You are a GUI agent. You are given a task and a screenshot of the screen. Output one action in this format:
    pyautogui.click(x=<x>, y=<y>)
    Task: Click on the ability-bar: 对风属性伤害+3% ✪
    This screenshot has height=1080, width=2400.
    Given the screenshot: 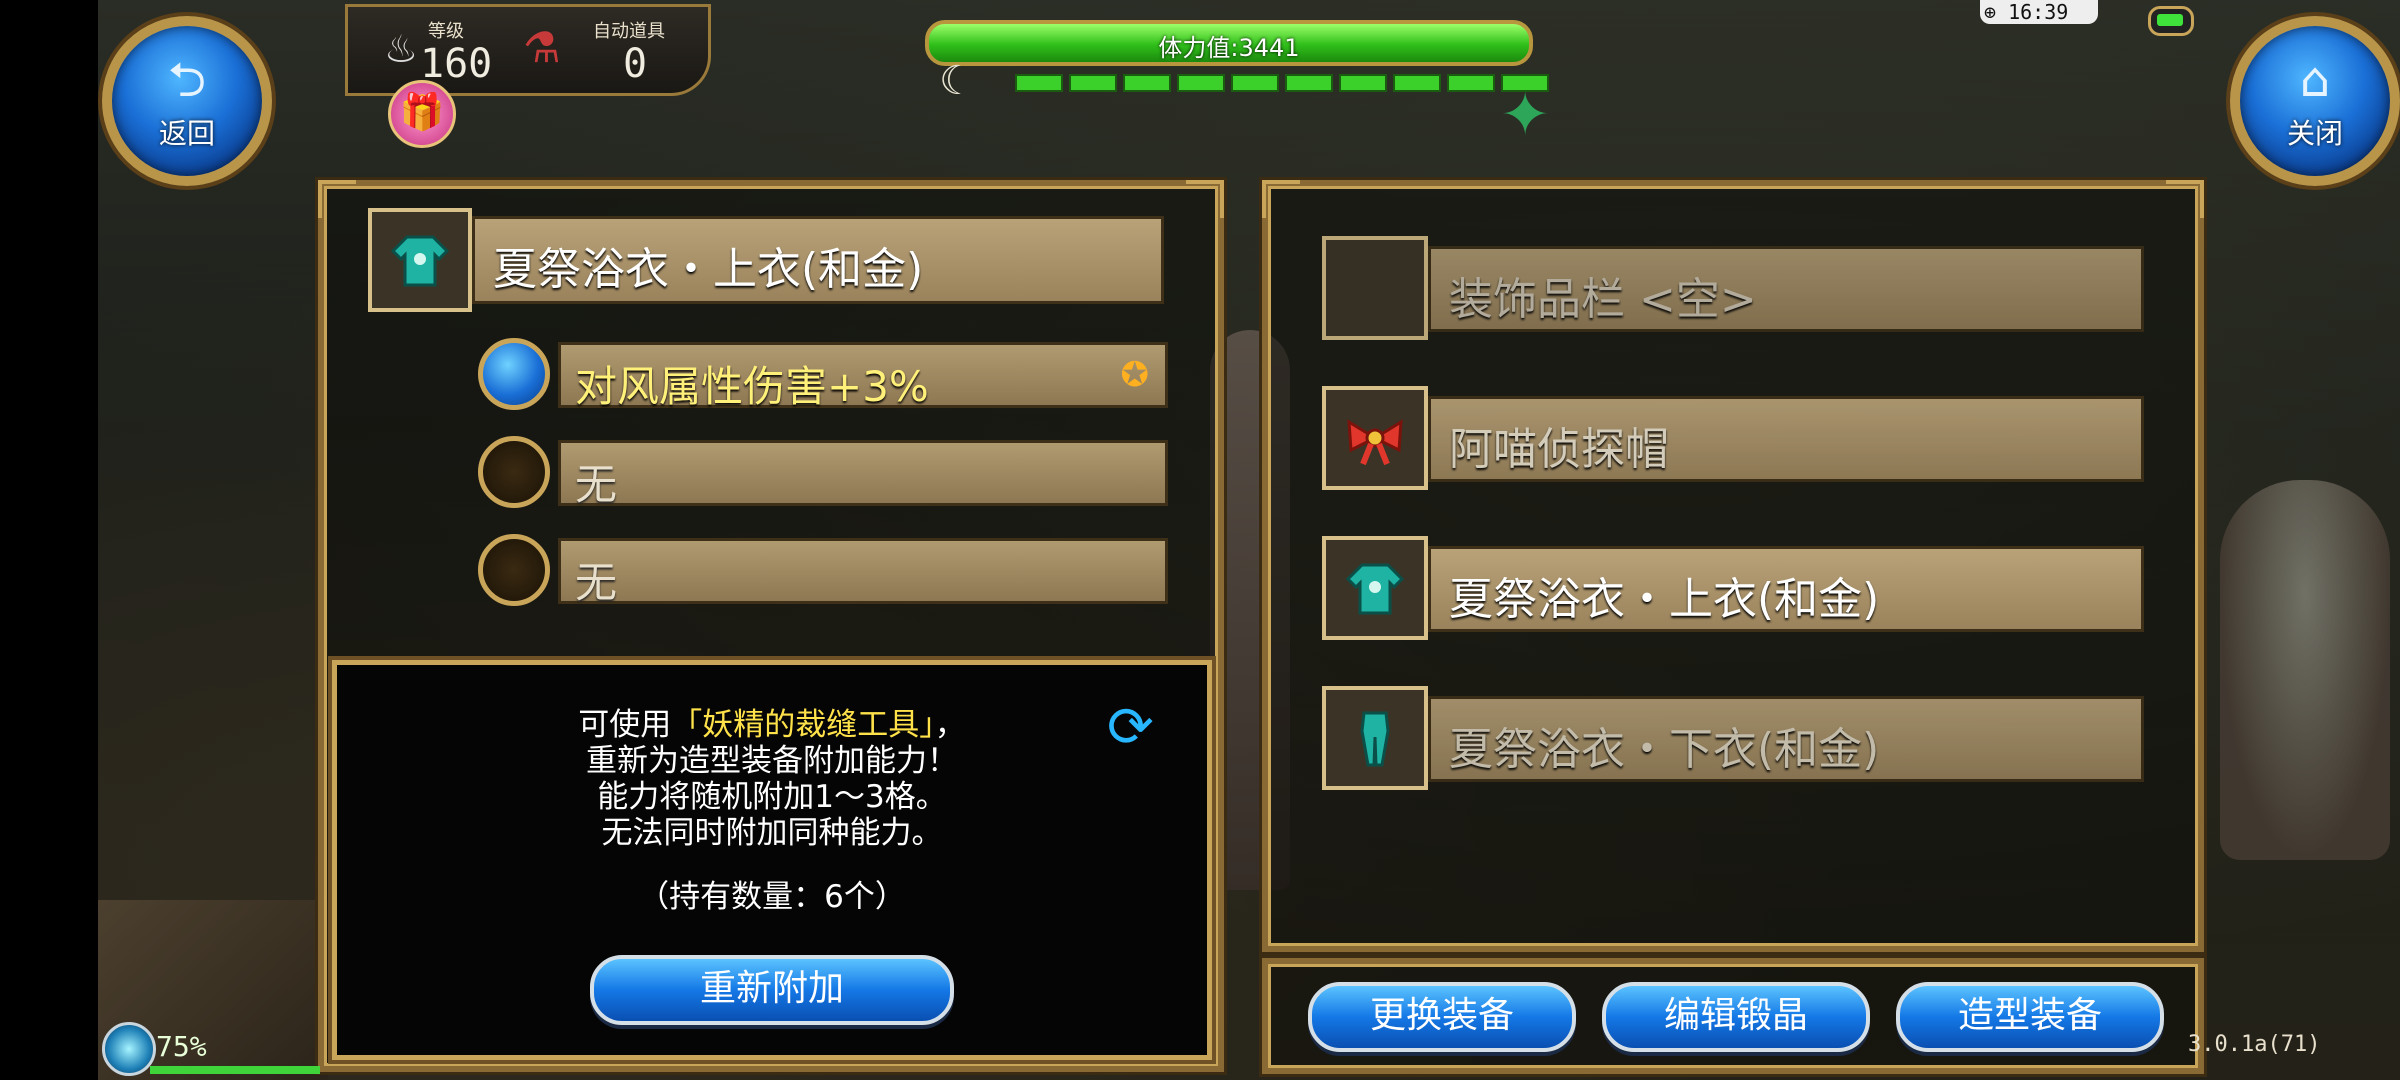 What is the action you would take?
    pyautogui.click(x=863, y=376)
    